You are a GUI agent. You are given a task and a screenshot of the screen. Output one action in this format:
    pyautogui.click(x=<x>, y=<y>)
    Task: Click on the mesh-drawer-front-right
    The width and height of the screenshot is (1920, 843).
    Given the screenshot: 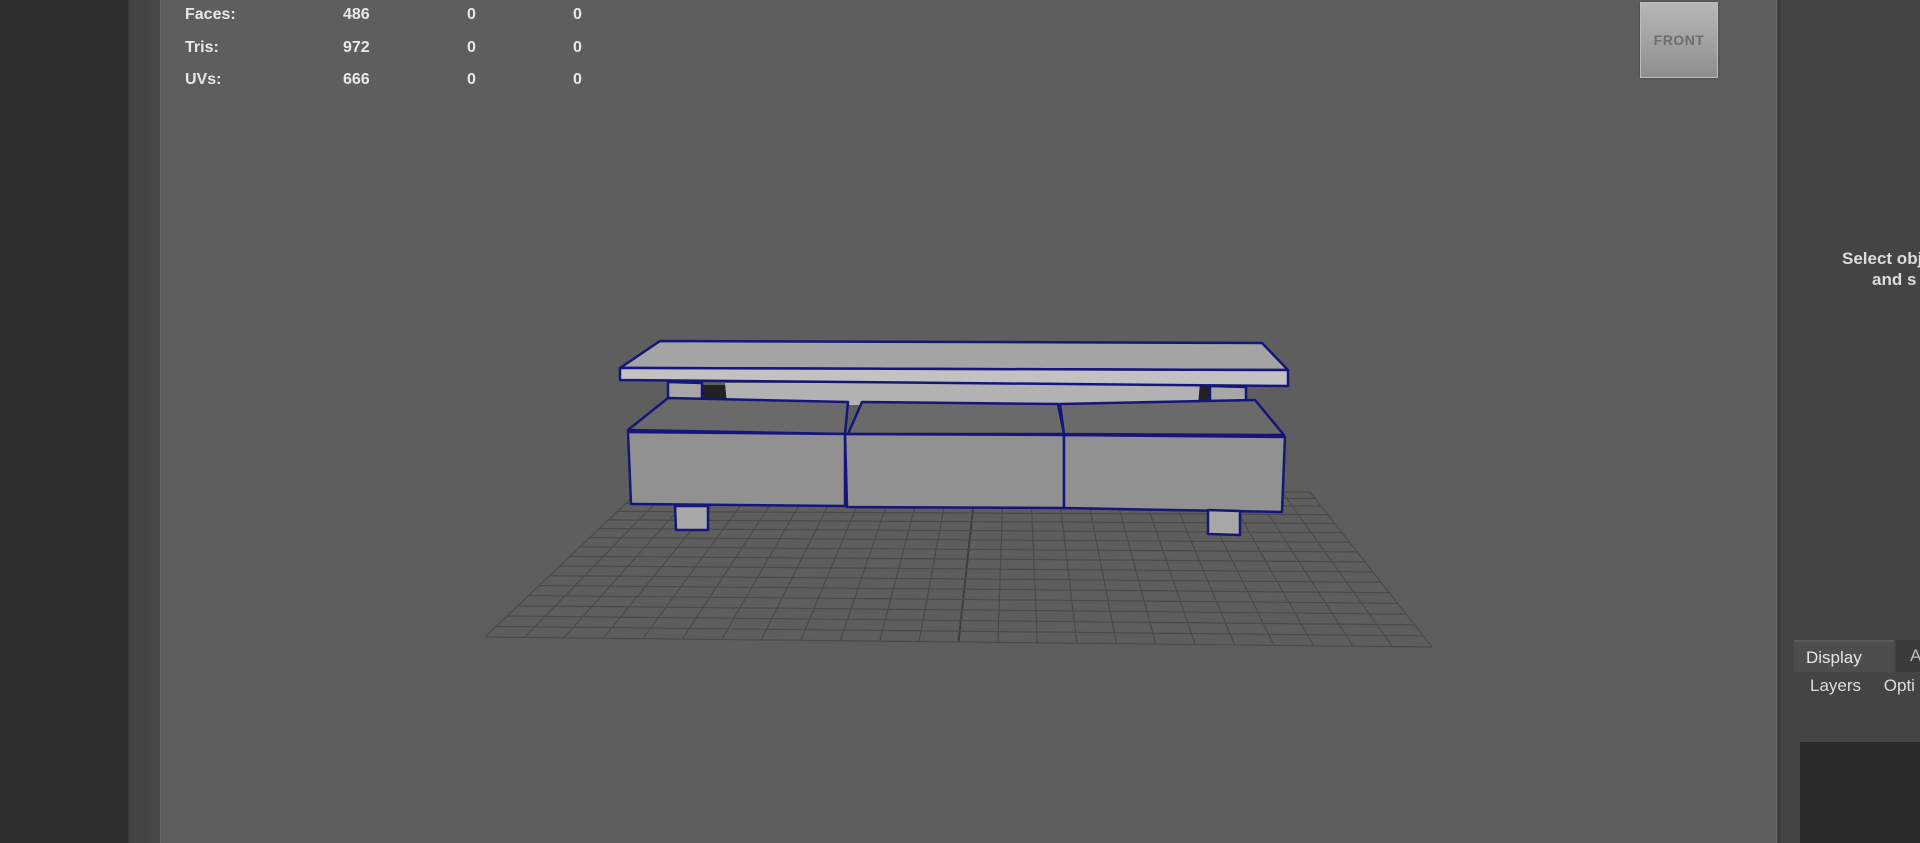 What is the action you would take?
    pyautogui.click(x=1174, y=473)
    